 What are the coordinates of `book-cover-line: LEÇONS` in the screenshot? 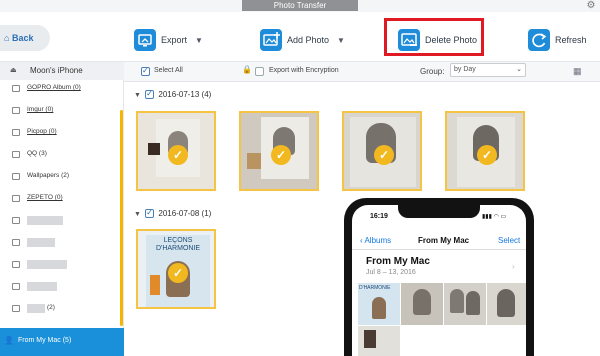 It's located at (178, 240).